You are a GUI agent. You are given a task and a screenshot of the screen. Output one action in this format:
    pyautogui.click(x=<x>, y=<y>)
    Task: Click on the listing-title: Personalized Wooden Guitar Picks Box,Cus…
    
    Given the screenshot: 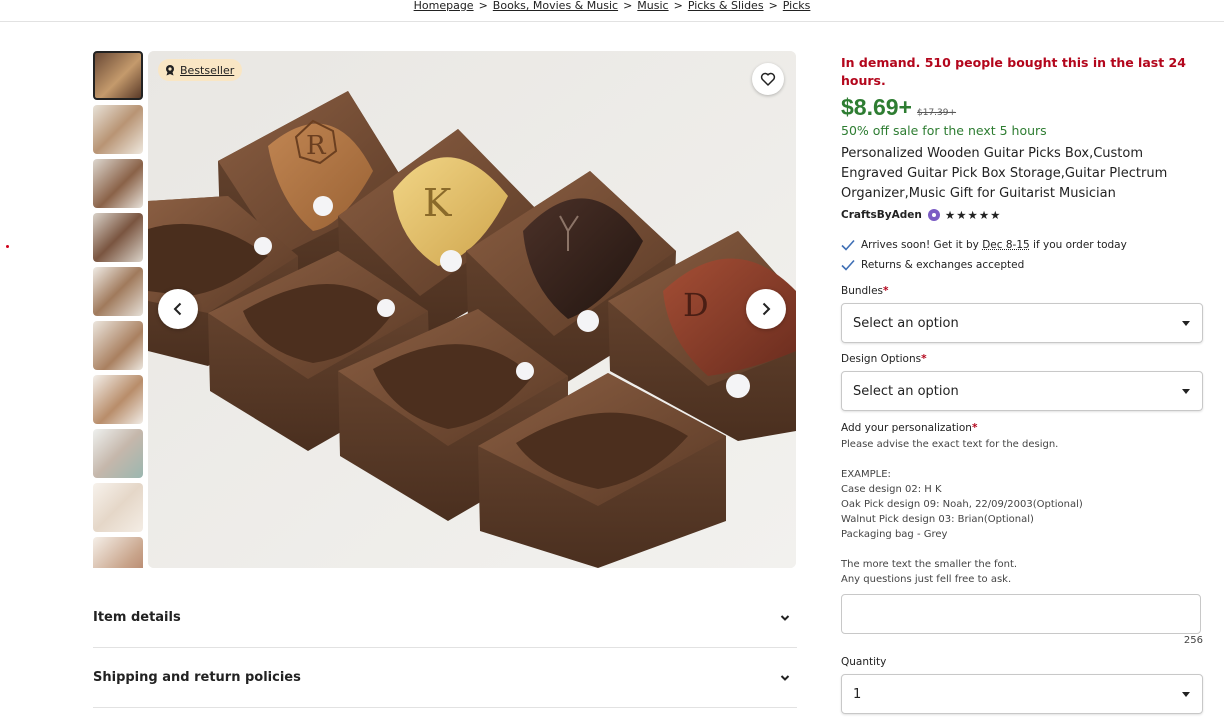 What is the action you would take?
    pyautogui.click(x=1004, y=173)
    